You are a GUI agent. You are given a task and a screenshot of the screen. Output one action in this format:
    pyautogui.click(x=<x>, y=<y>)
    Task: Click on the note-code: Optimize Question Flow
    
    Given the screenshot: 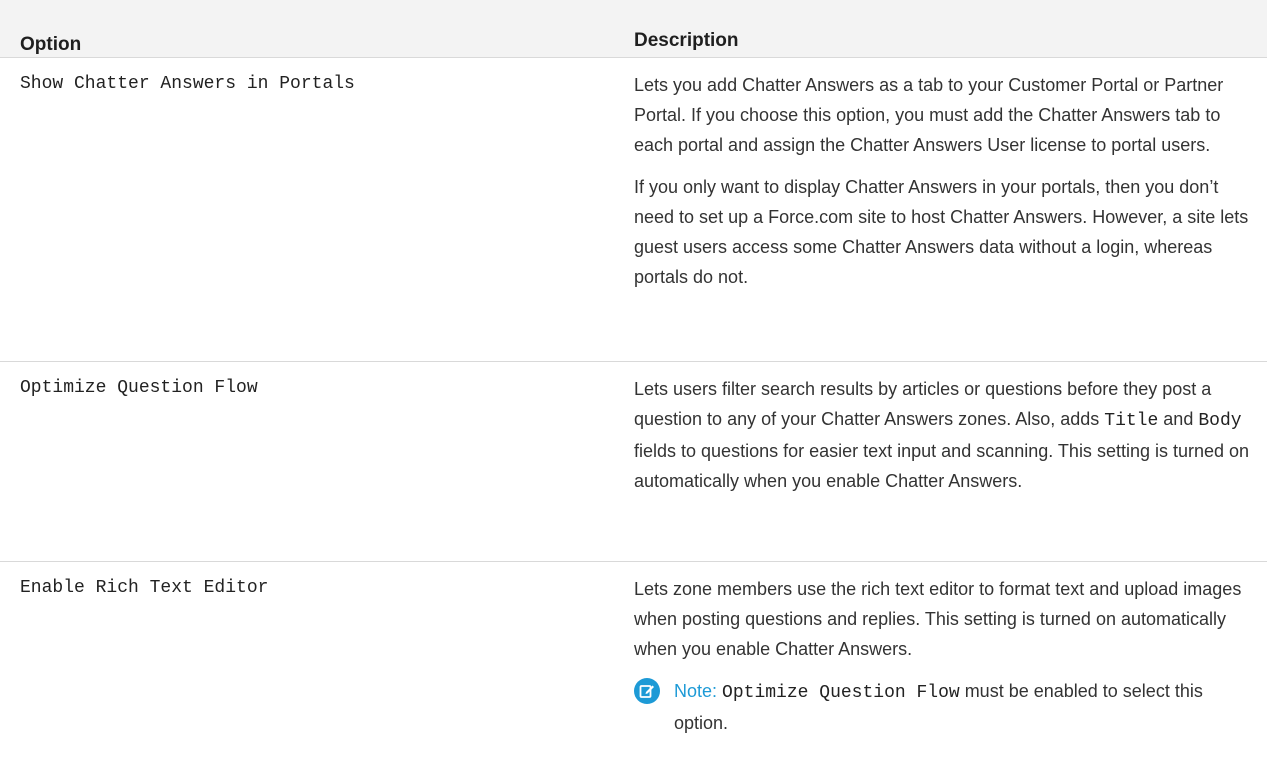 What is the action you would take?
    pyautogui.click(x=841, y=693)
    